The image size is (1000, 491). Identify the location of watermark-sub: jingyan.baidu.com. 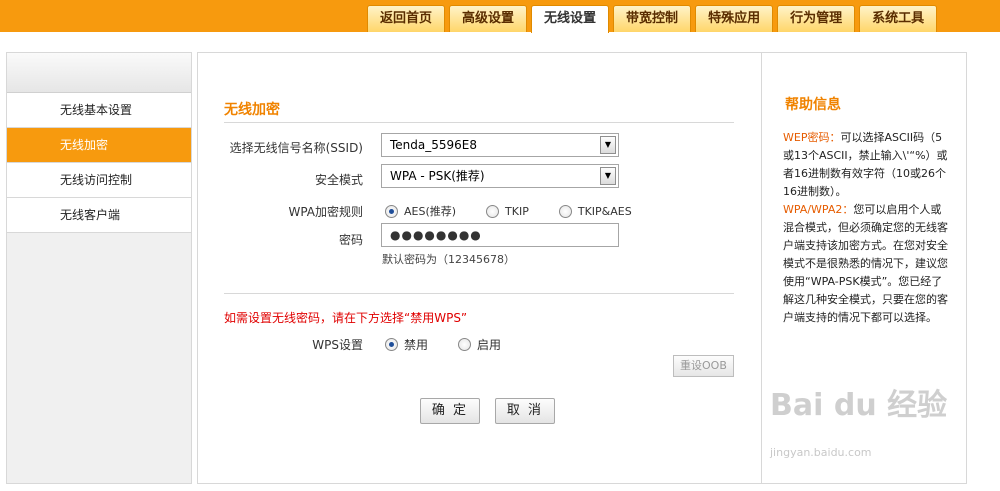
(821, 452).